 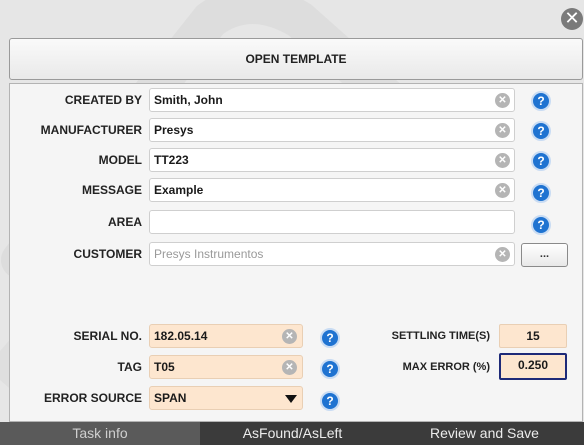 I want to click on manufacturer-field: Presys, so click(x=332, y=130).